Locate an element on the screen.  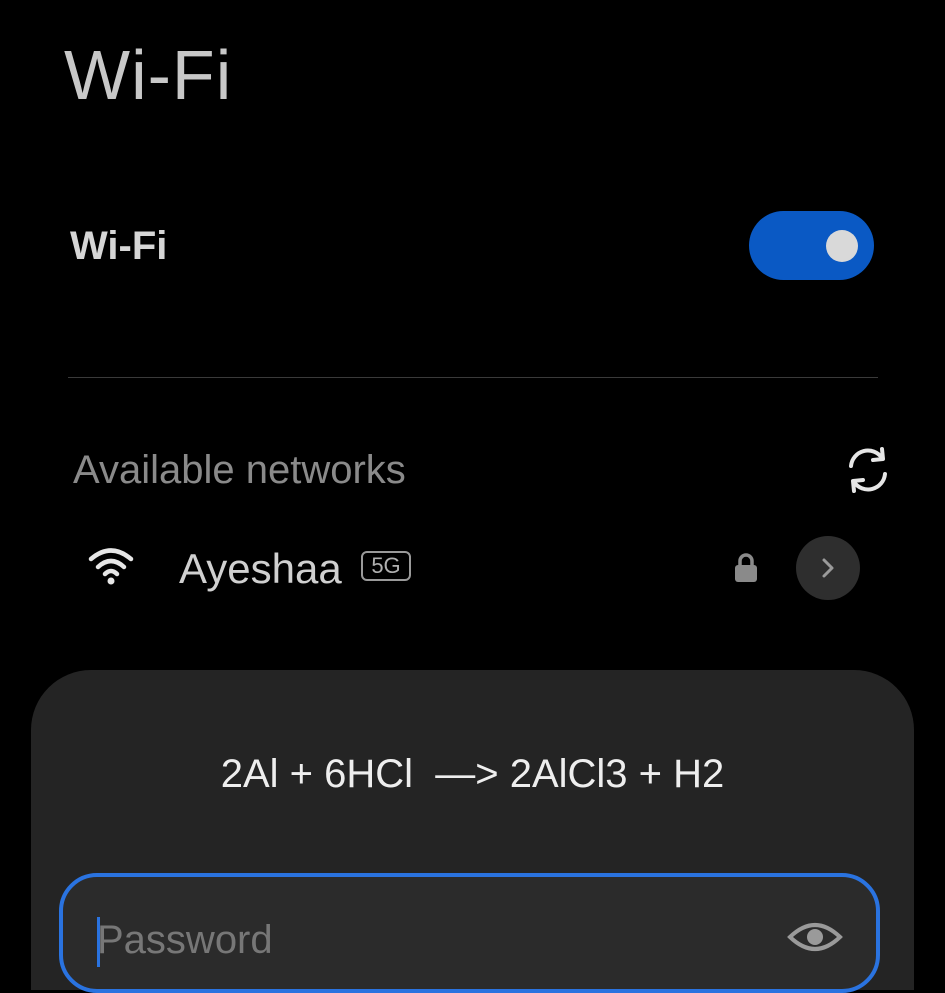
wifi-toggle-label: Wi-Fi is located at coordinates (119, 246).